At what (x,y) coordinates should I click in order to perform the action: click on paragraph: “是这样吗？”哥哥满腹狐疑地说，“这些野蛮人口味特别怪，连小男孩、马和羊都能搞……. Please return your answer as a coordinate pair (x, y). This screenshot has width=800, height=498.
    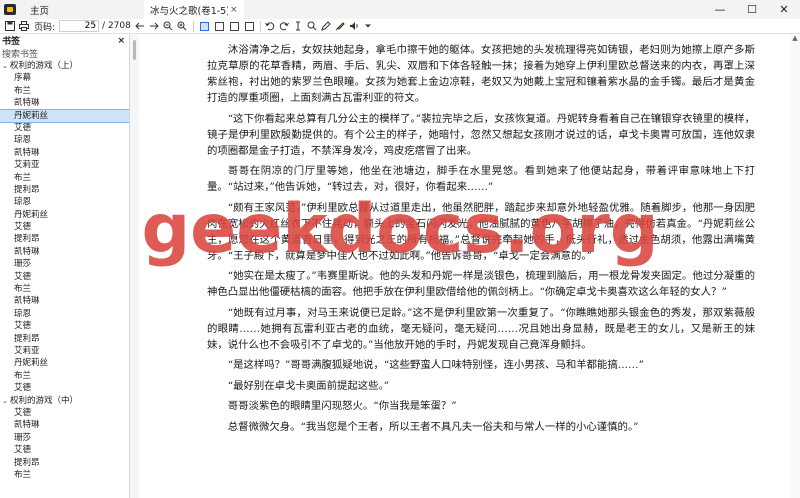
    Looking at the image, I should click on (435, 365).